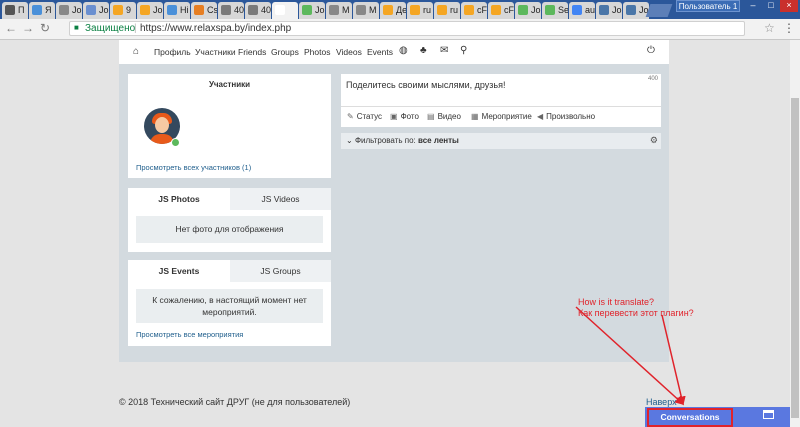 The width and height of the screenshot is (800, 427). Describe the element at coordinates (475, 116) in the screenshot. I see `calendar-icon: ▦` at that location.